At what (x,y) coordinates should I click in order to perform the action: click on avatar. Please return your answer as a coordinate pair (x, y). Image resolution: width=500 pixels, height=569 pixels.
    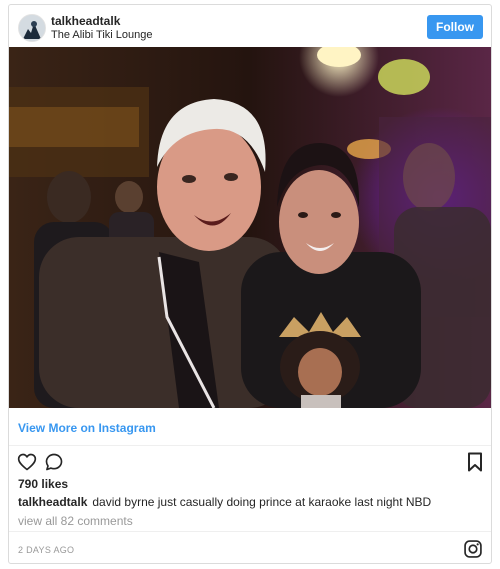
    Looking at the image, I should click on (32, 28).